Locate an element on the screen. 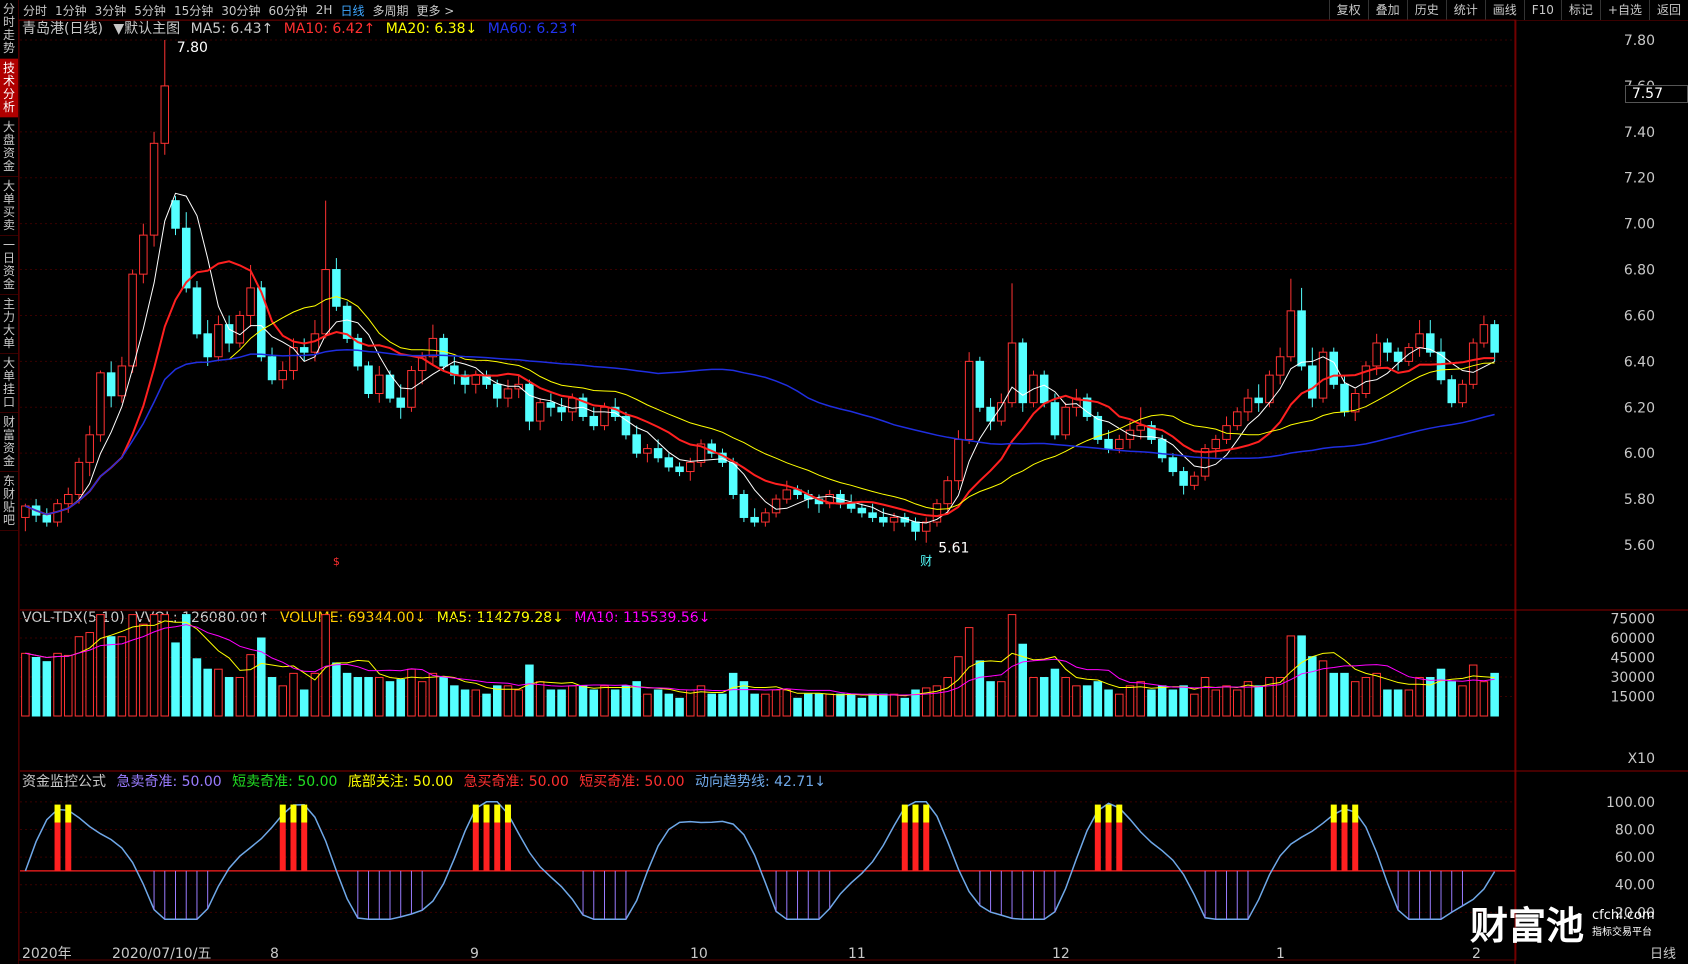 The height and width of the screenshot is (964, 1688). event-marker-s: $ is located at coordinates (336, 561).